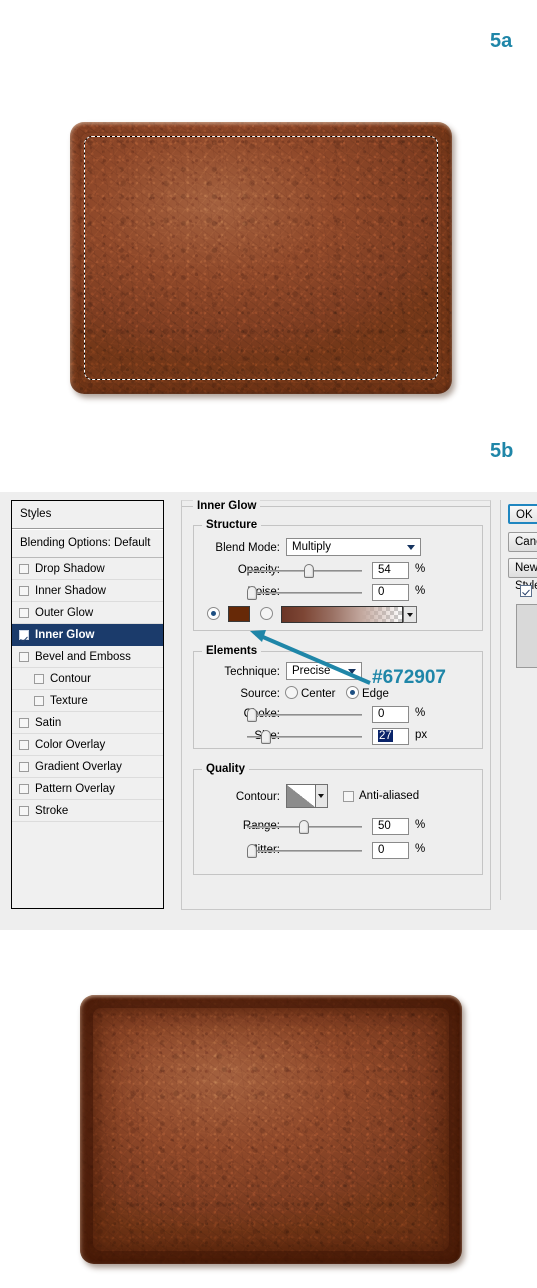 The image size is (537, 1288). Describe the element at coordinates (420, 591) in the screenshot. I see `noise-unit: %` at that location.